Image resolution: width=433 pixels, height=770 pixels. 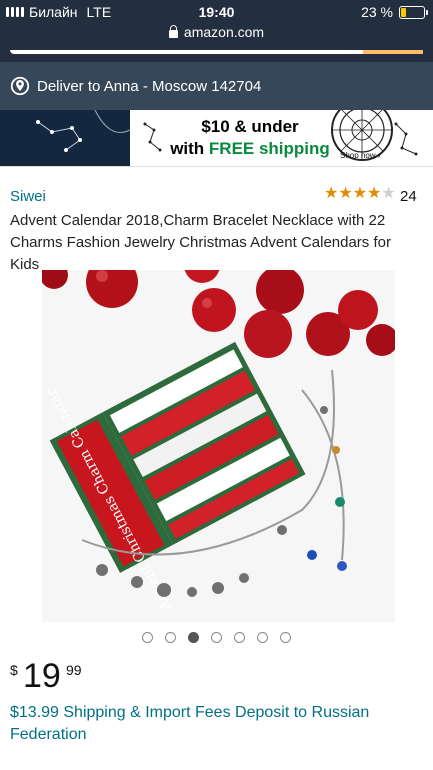 I want to click on banner-text: $10 & under with FREE shipping, so click(x=250, y=138).